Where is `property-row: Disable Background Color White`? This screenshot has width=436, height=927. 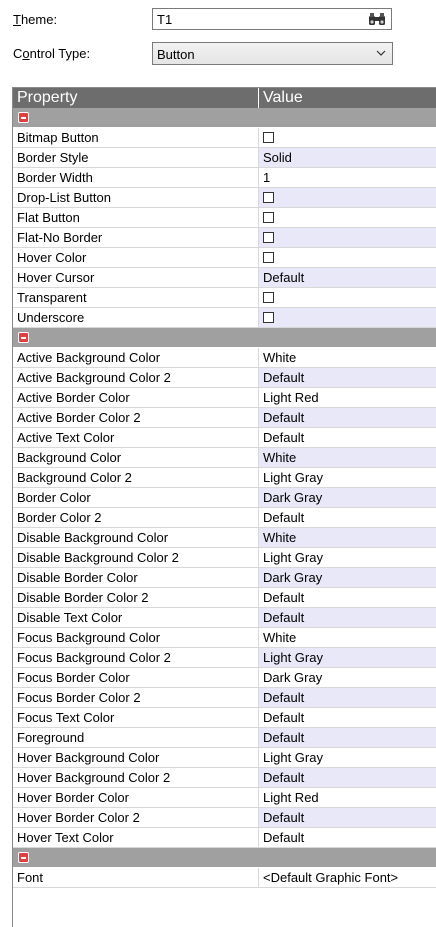 property-row: Disable Background Color White is located at coordinates (224, 538).